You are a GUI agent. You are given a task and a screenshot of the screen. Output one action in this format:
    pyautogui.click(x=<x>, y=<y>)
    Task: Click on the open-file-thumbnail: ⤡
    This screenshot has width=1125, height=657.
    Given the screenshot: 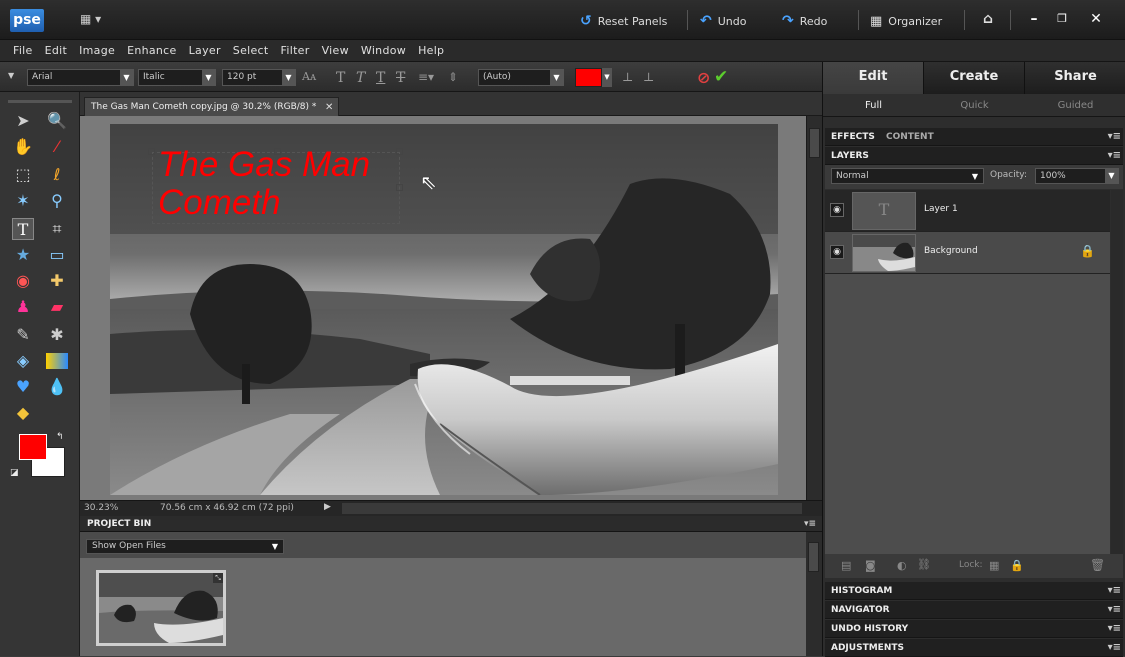 What is the action you would take?
    pyautogui.click(x=161, y=608)
    